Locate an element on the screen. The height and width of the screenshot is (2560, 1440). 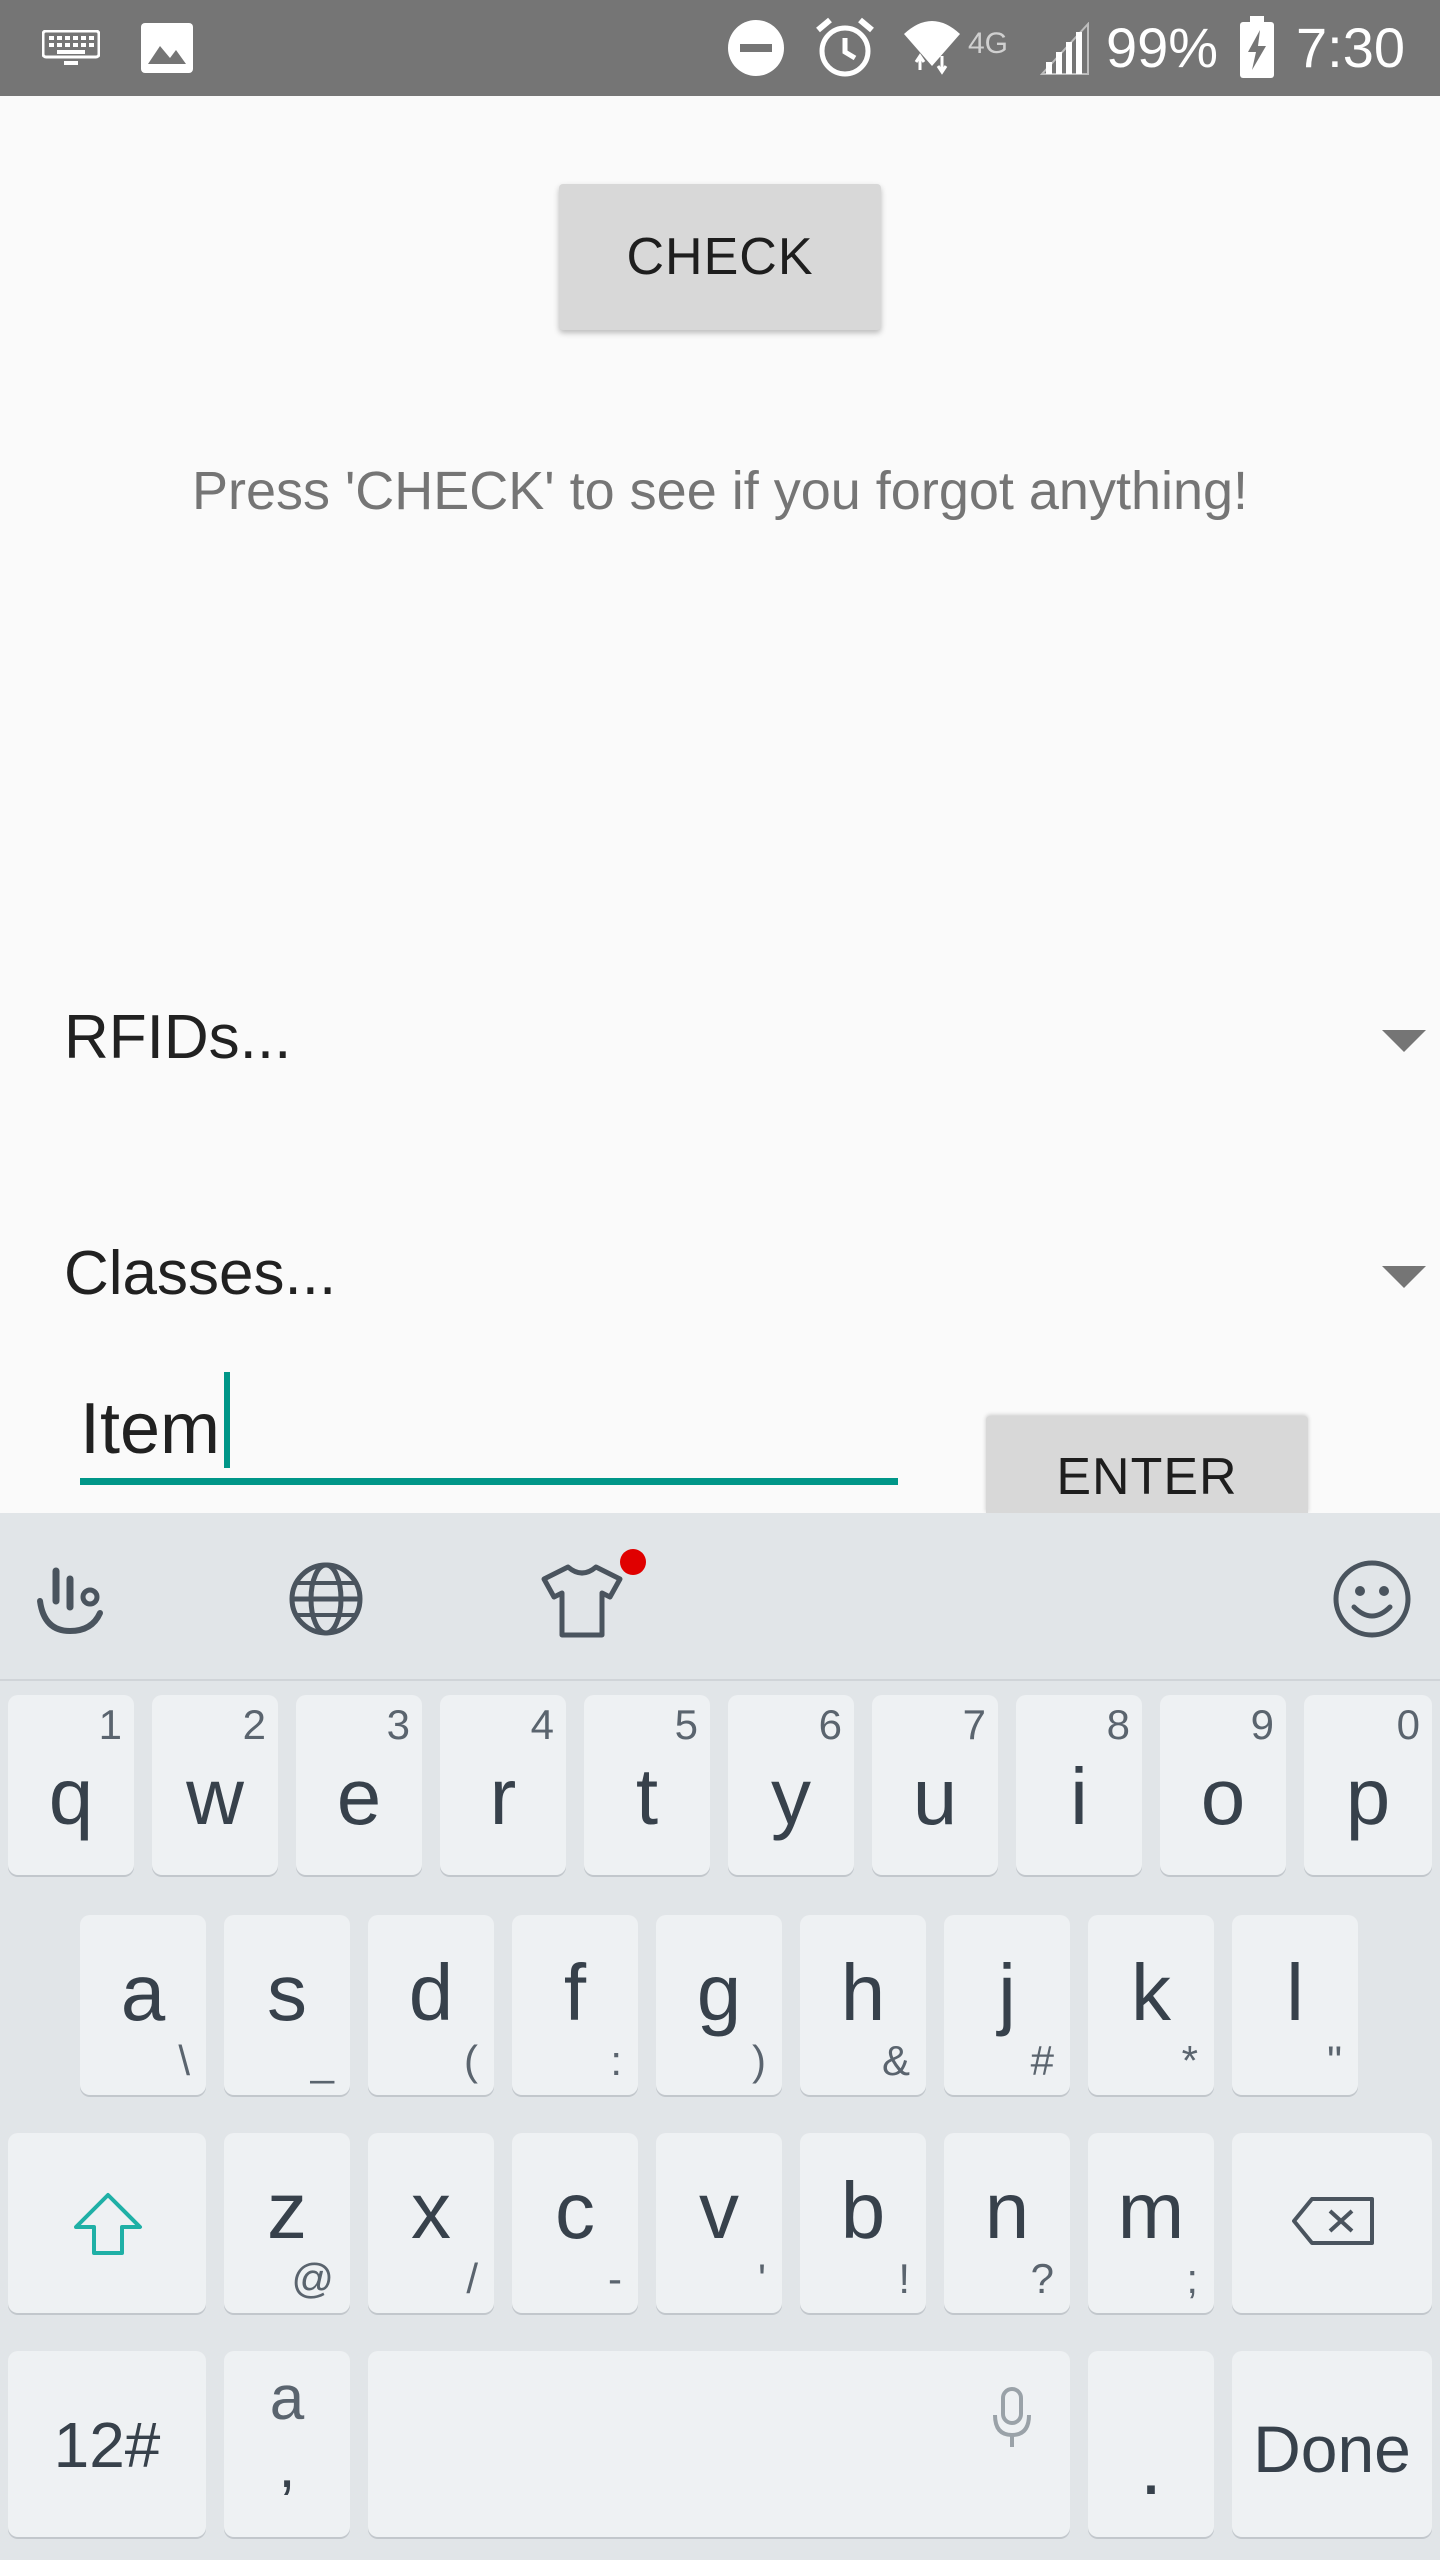
key-hint: / is located at coordinates (472, 2278).